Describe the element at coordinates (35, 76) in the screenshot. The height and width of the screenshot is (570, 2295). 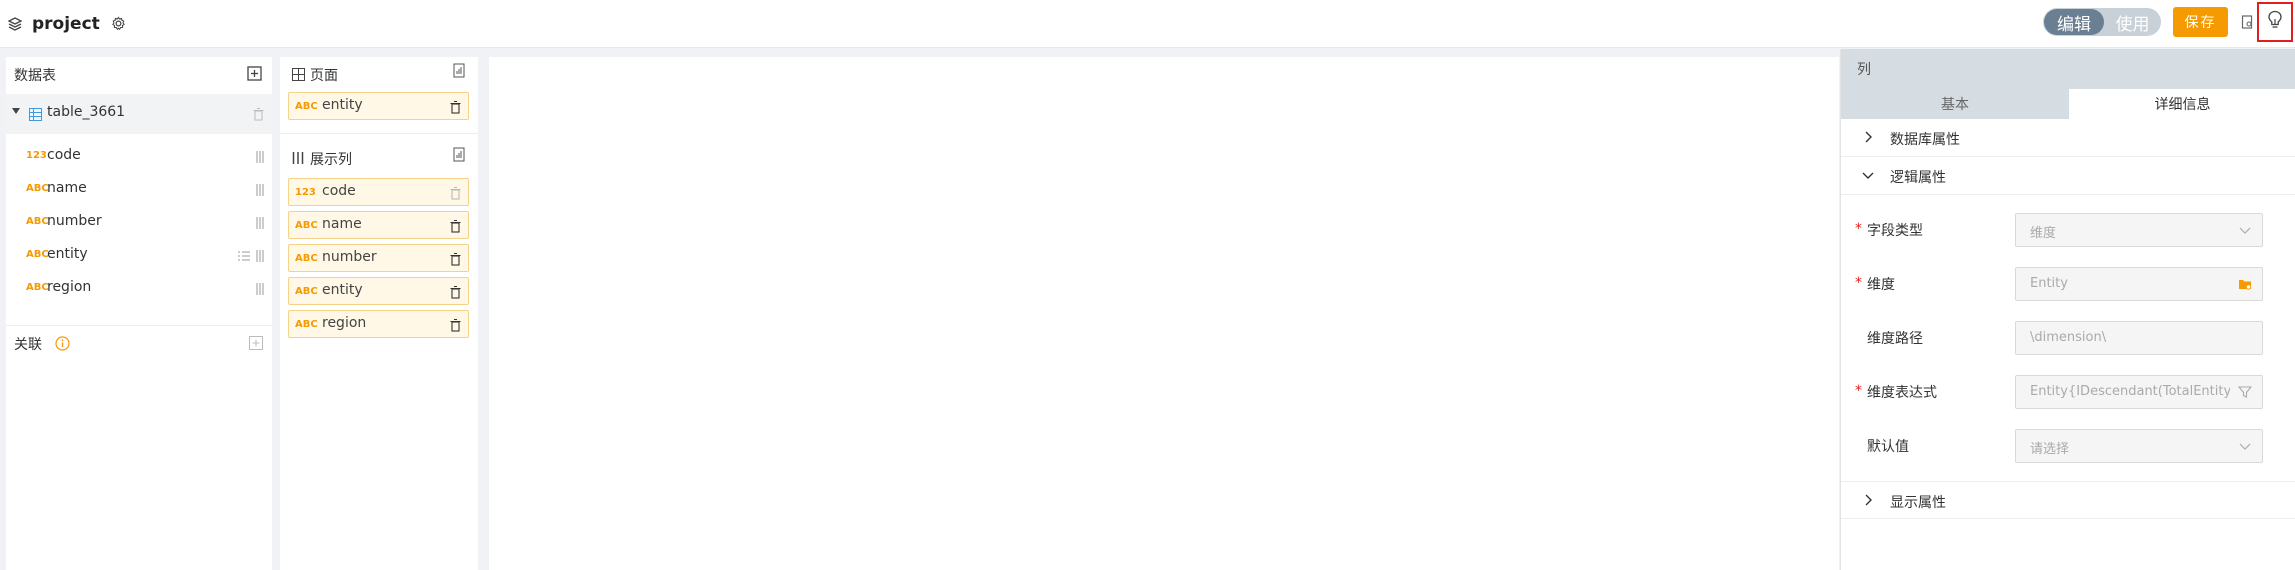
I see `data-table-title: 数据表` at that location.